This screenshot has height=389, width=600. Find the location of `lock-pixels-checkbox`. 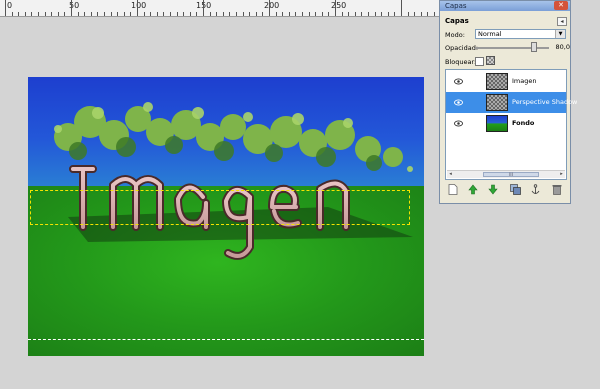

lock-pixels-checkbox is located at coordinates (479, 61).